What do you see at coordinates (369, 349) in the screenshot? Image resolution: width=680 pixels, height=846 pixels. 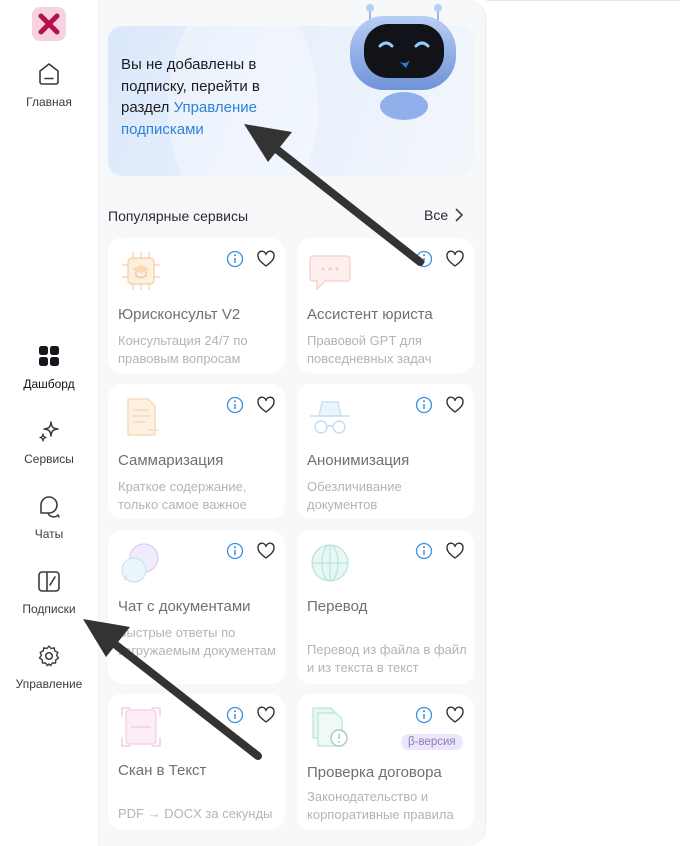 I see `service-description: Правовой GPT для повседневных задач` at bounding box center [369, 349].